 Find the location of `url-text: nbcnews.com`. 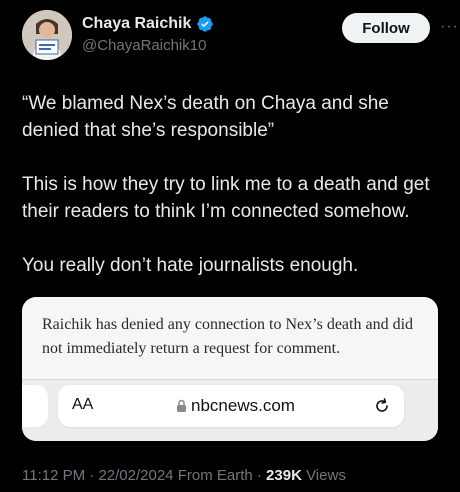

url-text: nbcnews.com is located at coordinates (243, 405).